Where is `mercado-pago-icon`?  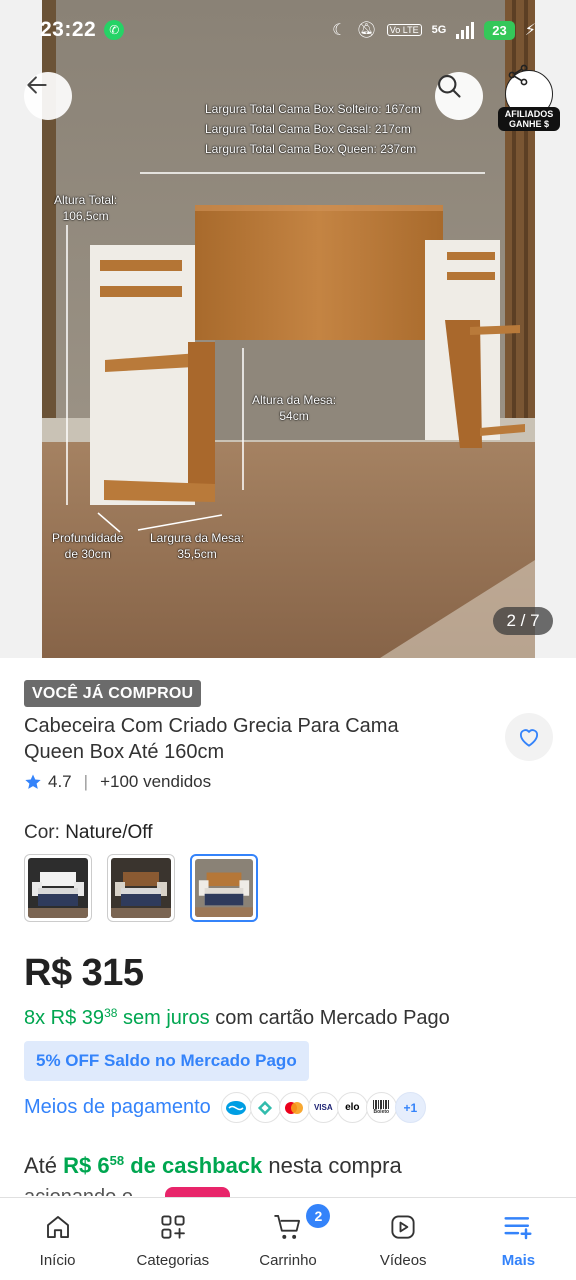 mercado-pago-icon is located at coordinates (236, 1107).